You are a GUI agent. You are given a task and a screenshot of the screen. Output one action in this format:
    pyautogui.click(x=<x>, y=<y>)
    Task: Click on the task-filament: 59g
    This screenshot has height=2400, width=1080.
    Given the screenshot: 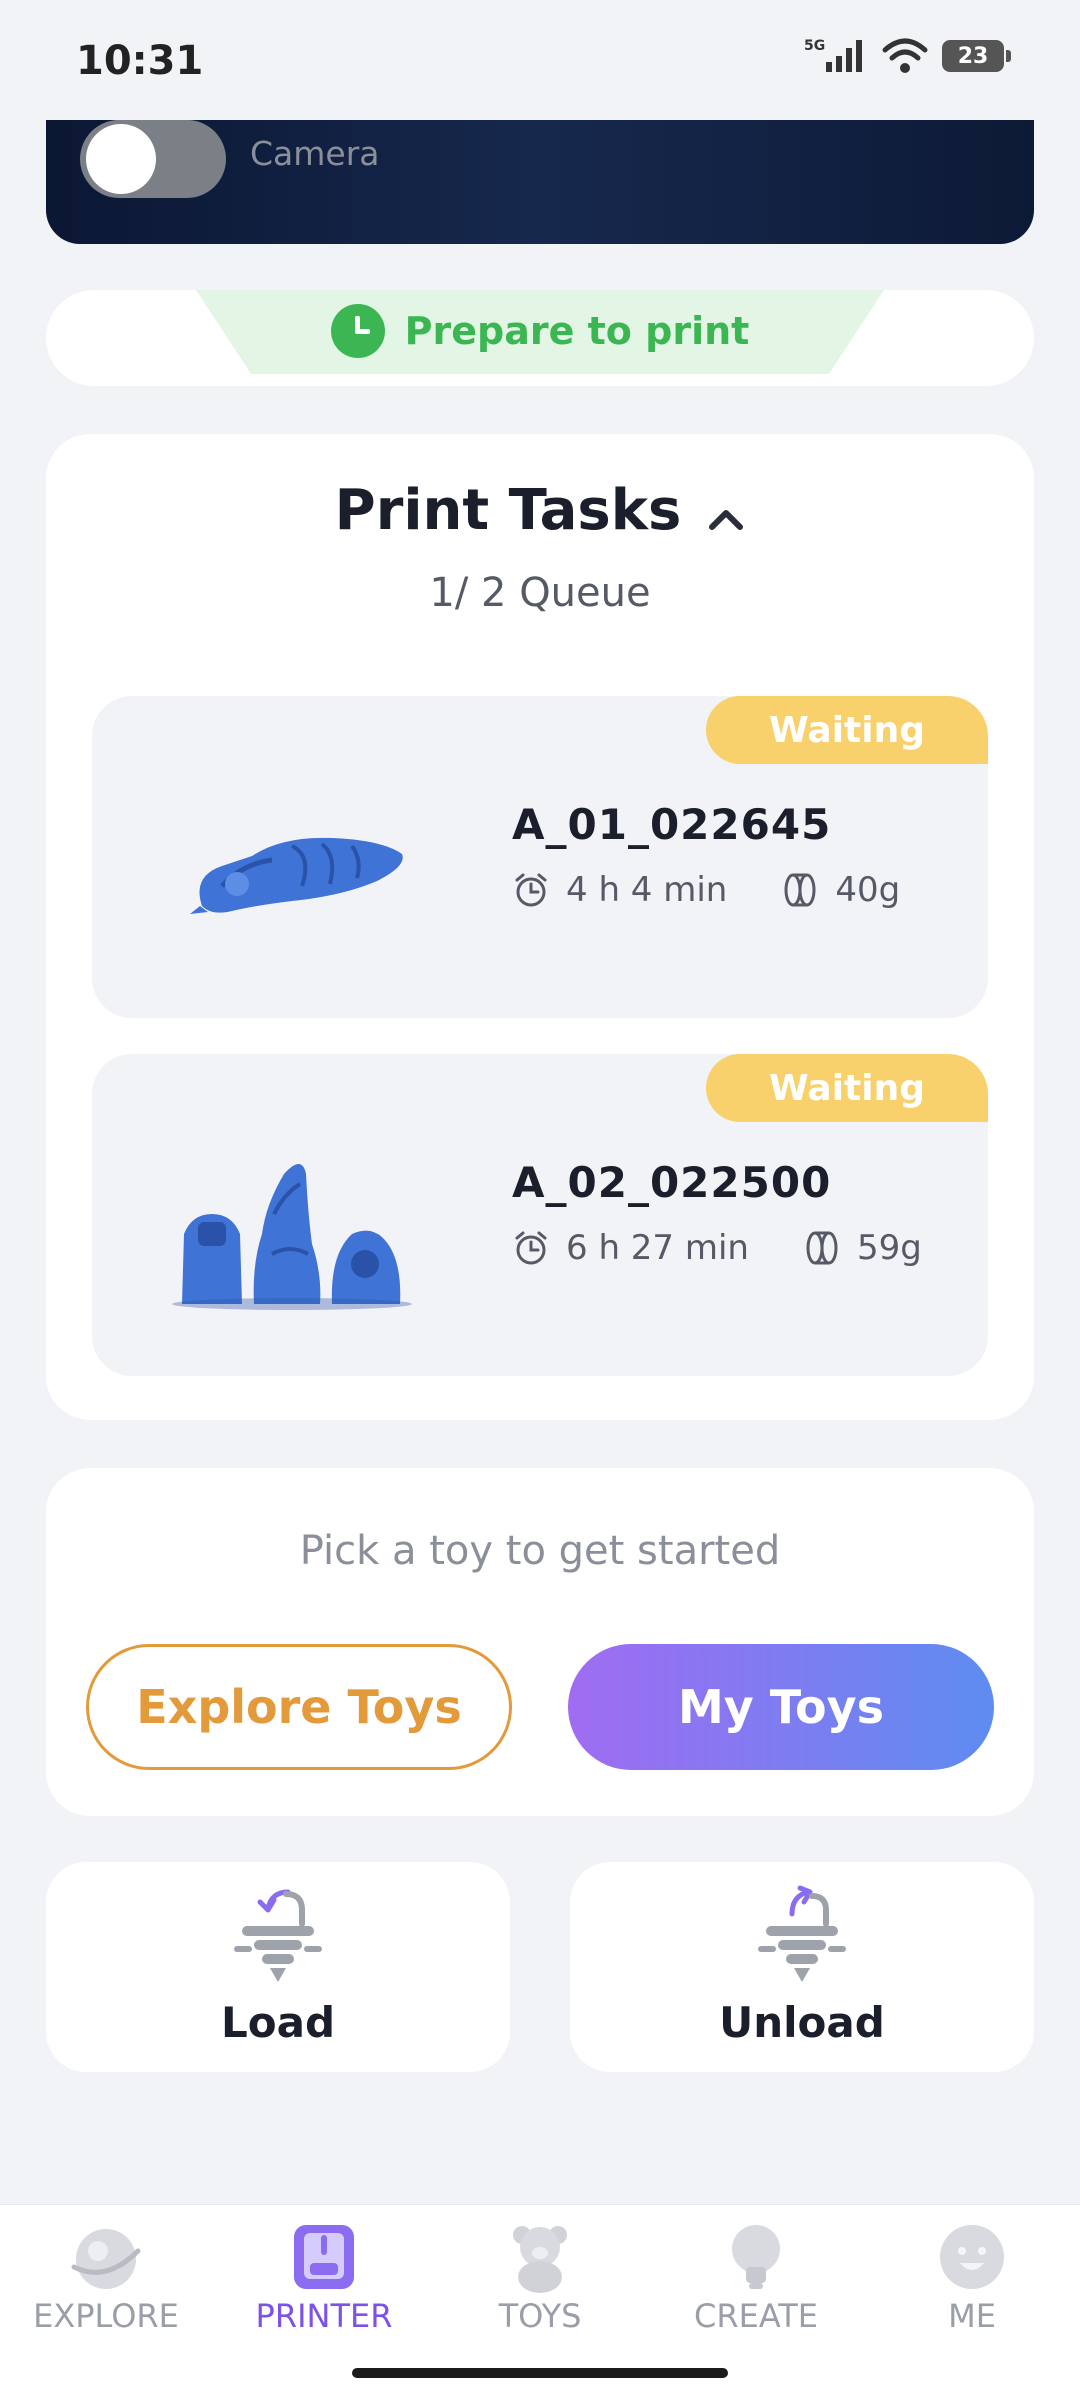 What is the action you would take?
    pyautogui.click(x=889, y=1248)
    